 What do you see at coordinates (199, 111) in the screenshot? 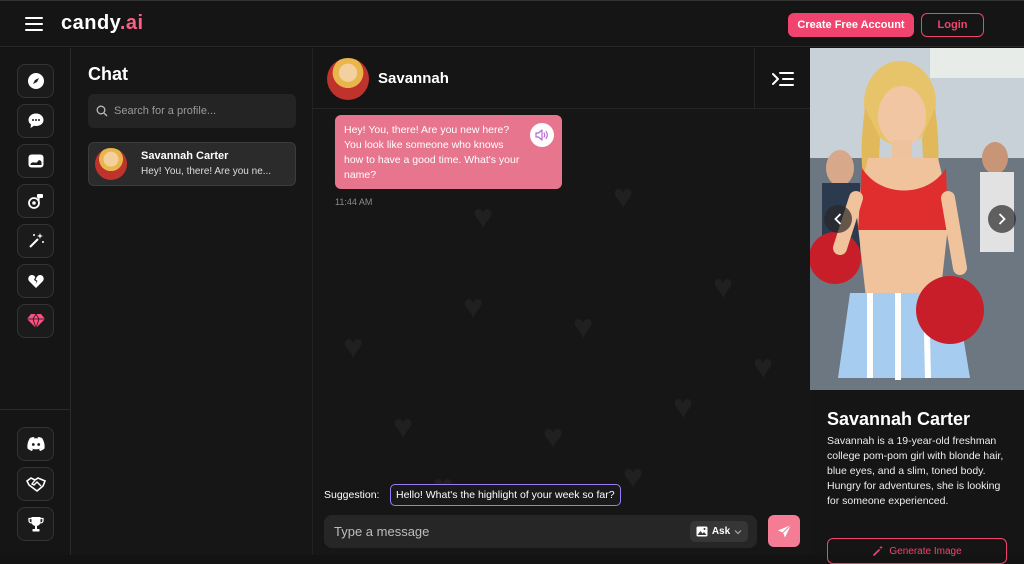
I see `search-input` at bounding box center [199, 111].